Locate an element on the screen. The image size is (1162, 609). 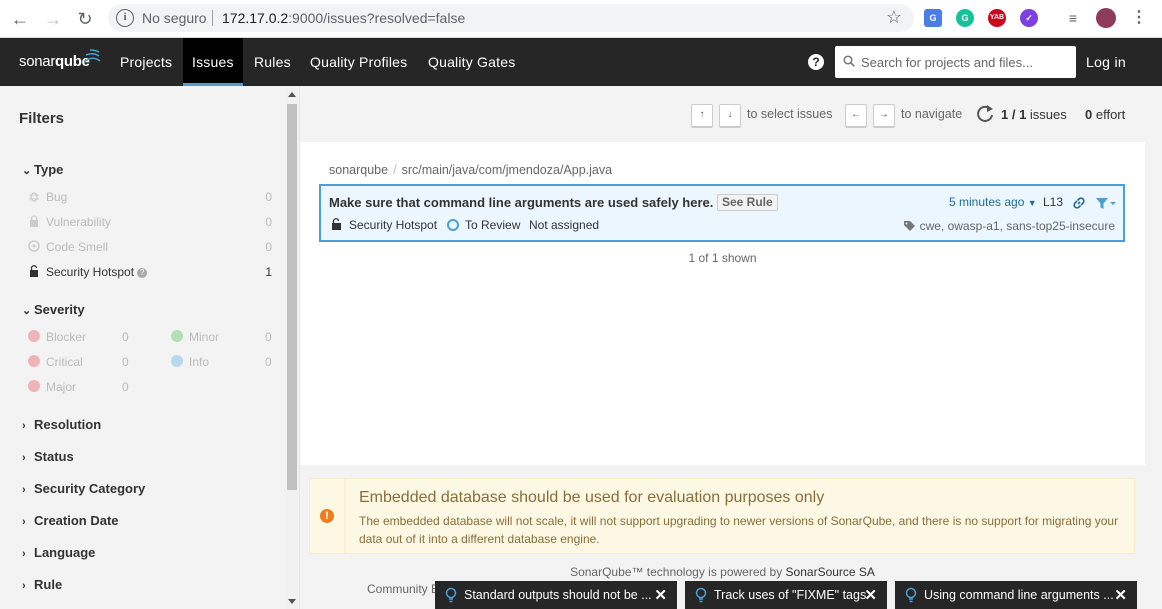
reload-icon: ↻ is located at coordinates (85, 19).